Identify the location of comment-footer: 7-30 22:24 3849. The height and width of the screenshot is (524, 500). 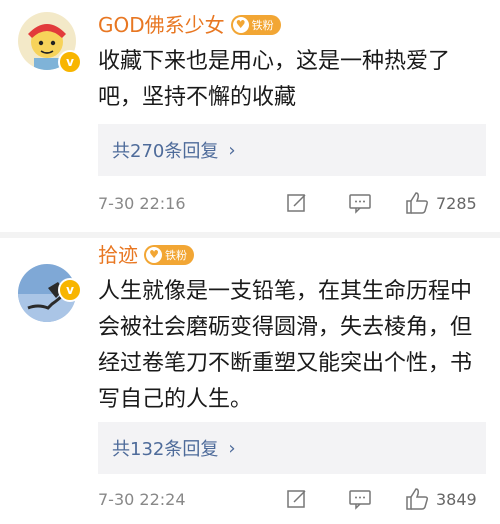
(293, 499).